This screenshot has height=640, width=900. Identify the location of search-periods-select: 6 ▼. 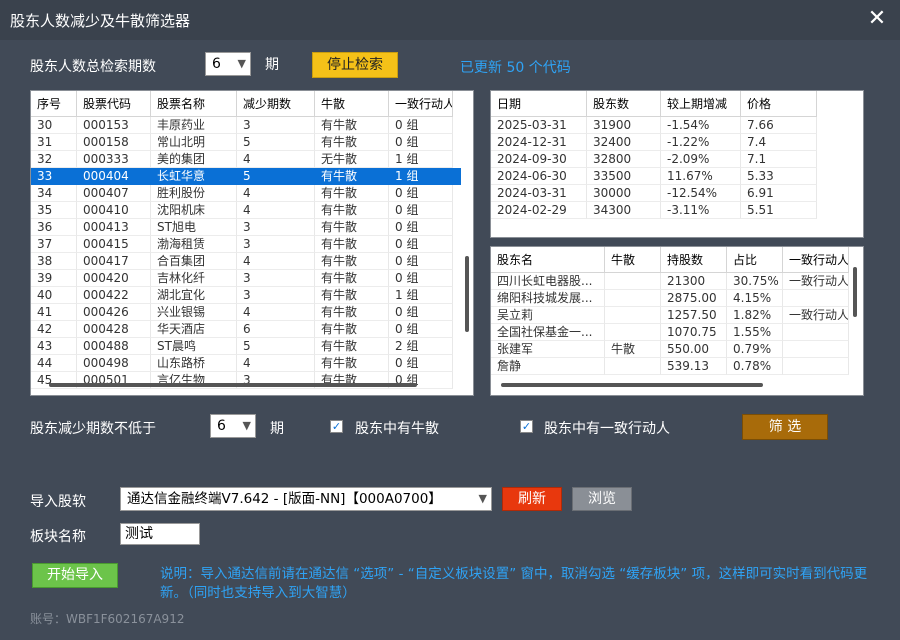
(228, 64).